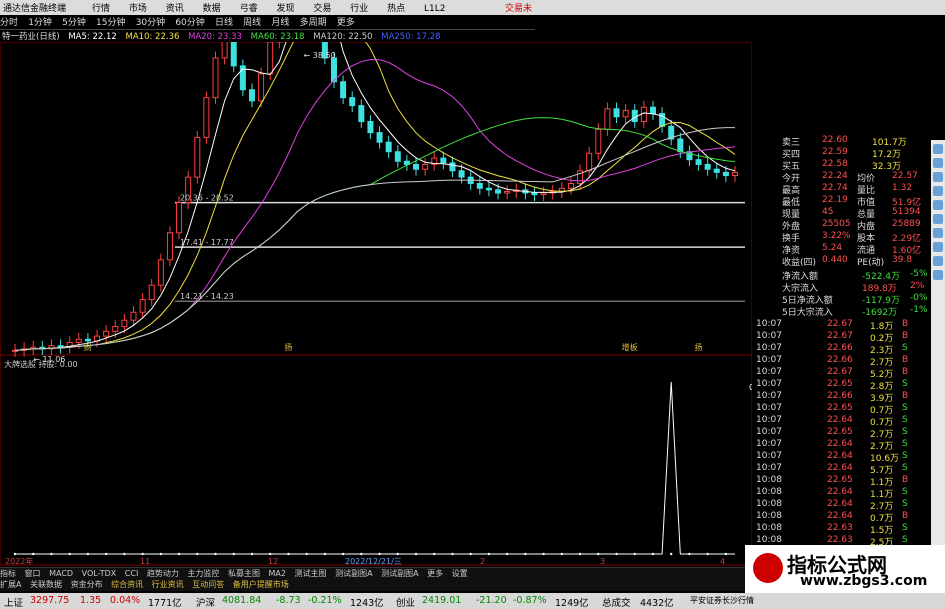  What do you see at coordinates (841, 165) in the screenshot?
I see `quote-row: 买五 22.58 32.3万` at bounding box center [841, 165].